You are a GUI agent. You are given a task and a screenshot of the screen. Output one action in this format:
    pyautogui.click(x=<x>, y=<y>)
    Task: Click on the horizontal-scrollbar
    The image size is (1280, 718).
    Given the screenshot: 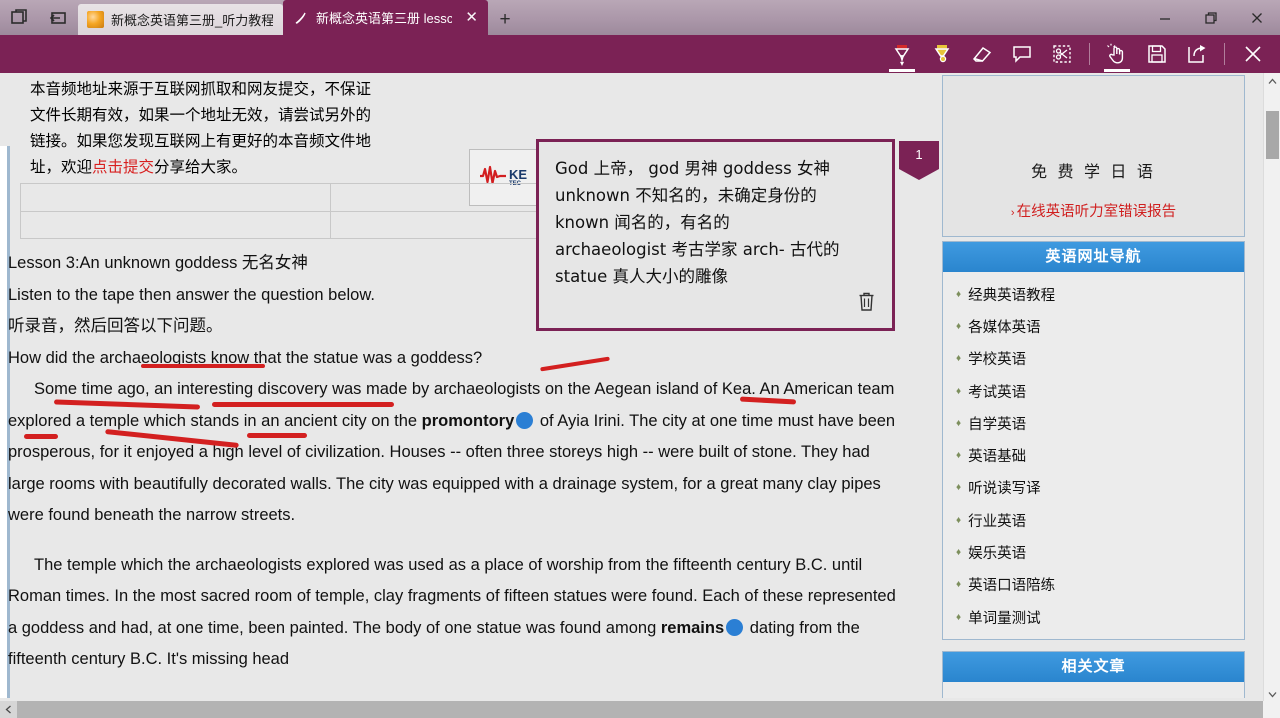 What is the action you would take?
    pyautogui.click(x=640, y=709)
    